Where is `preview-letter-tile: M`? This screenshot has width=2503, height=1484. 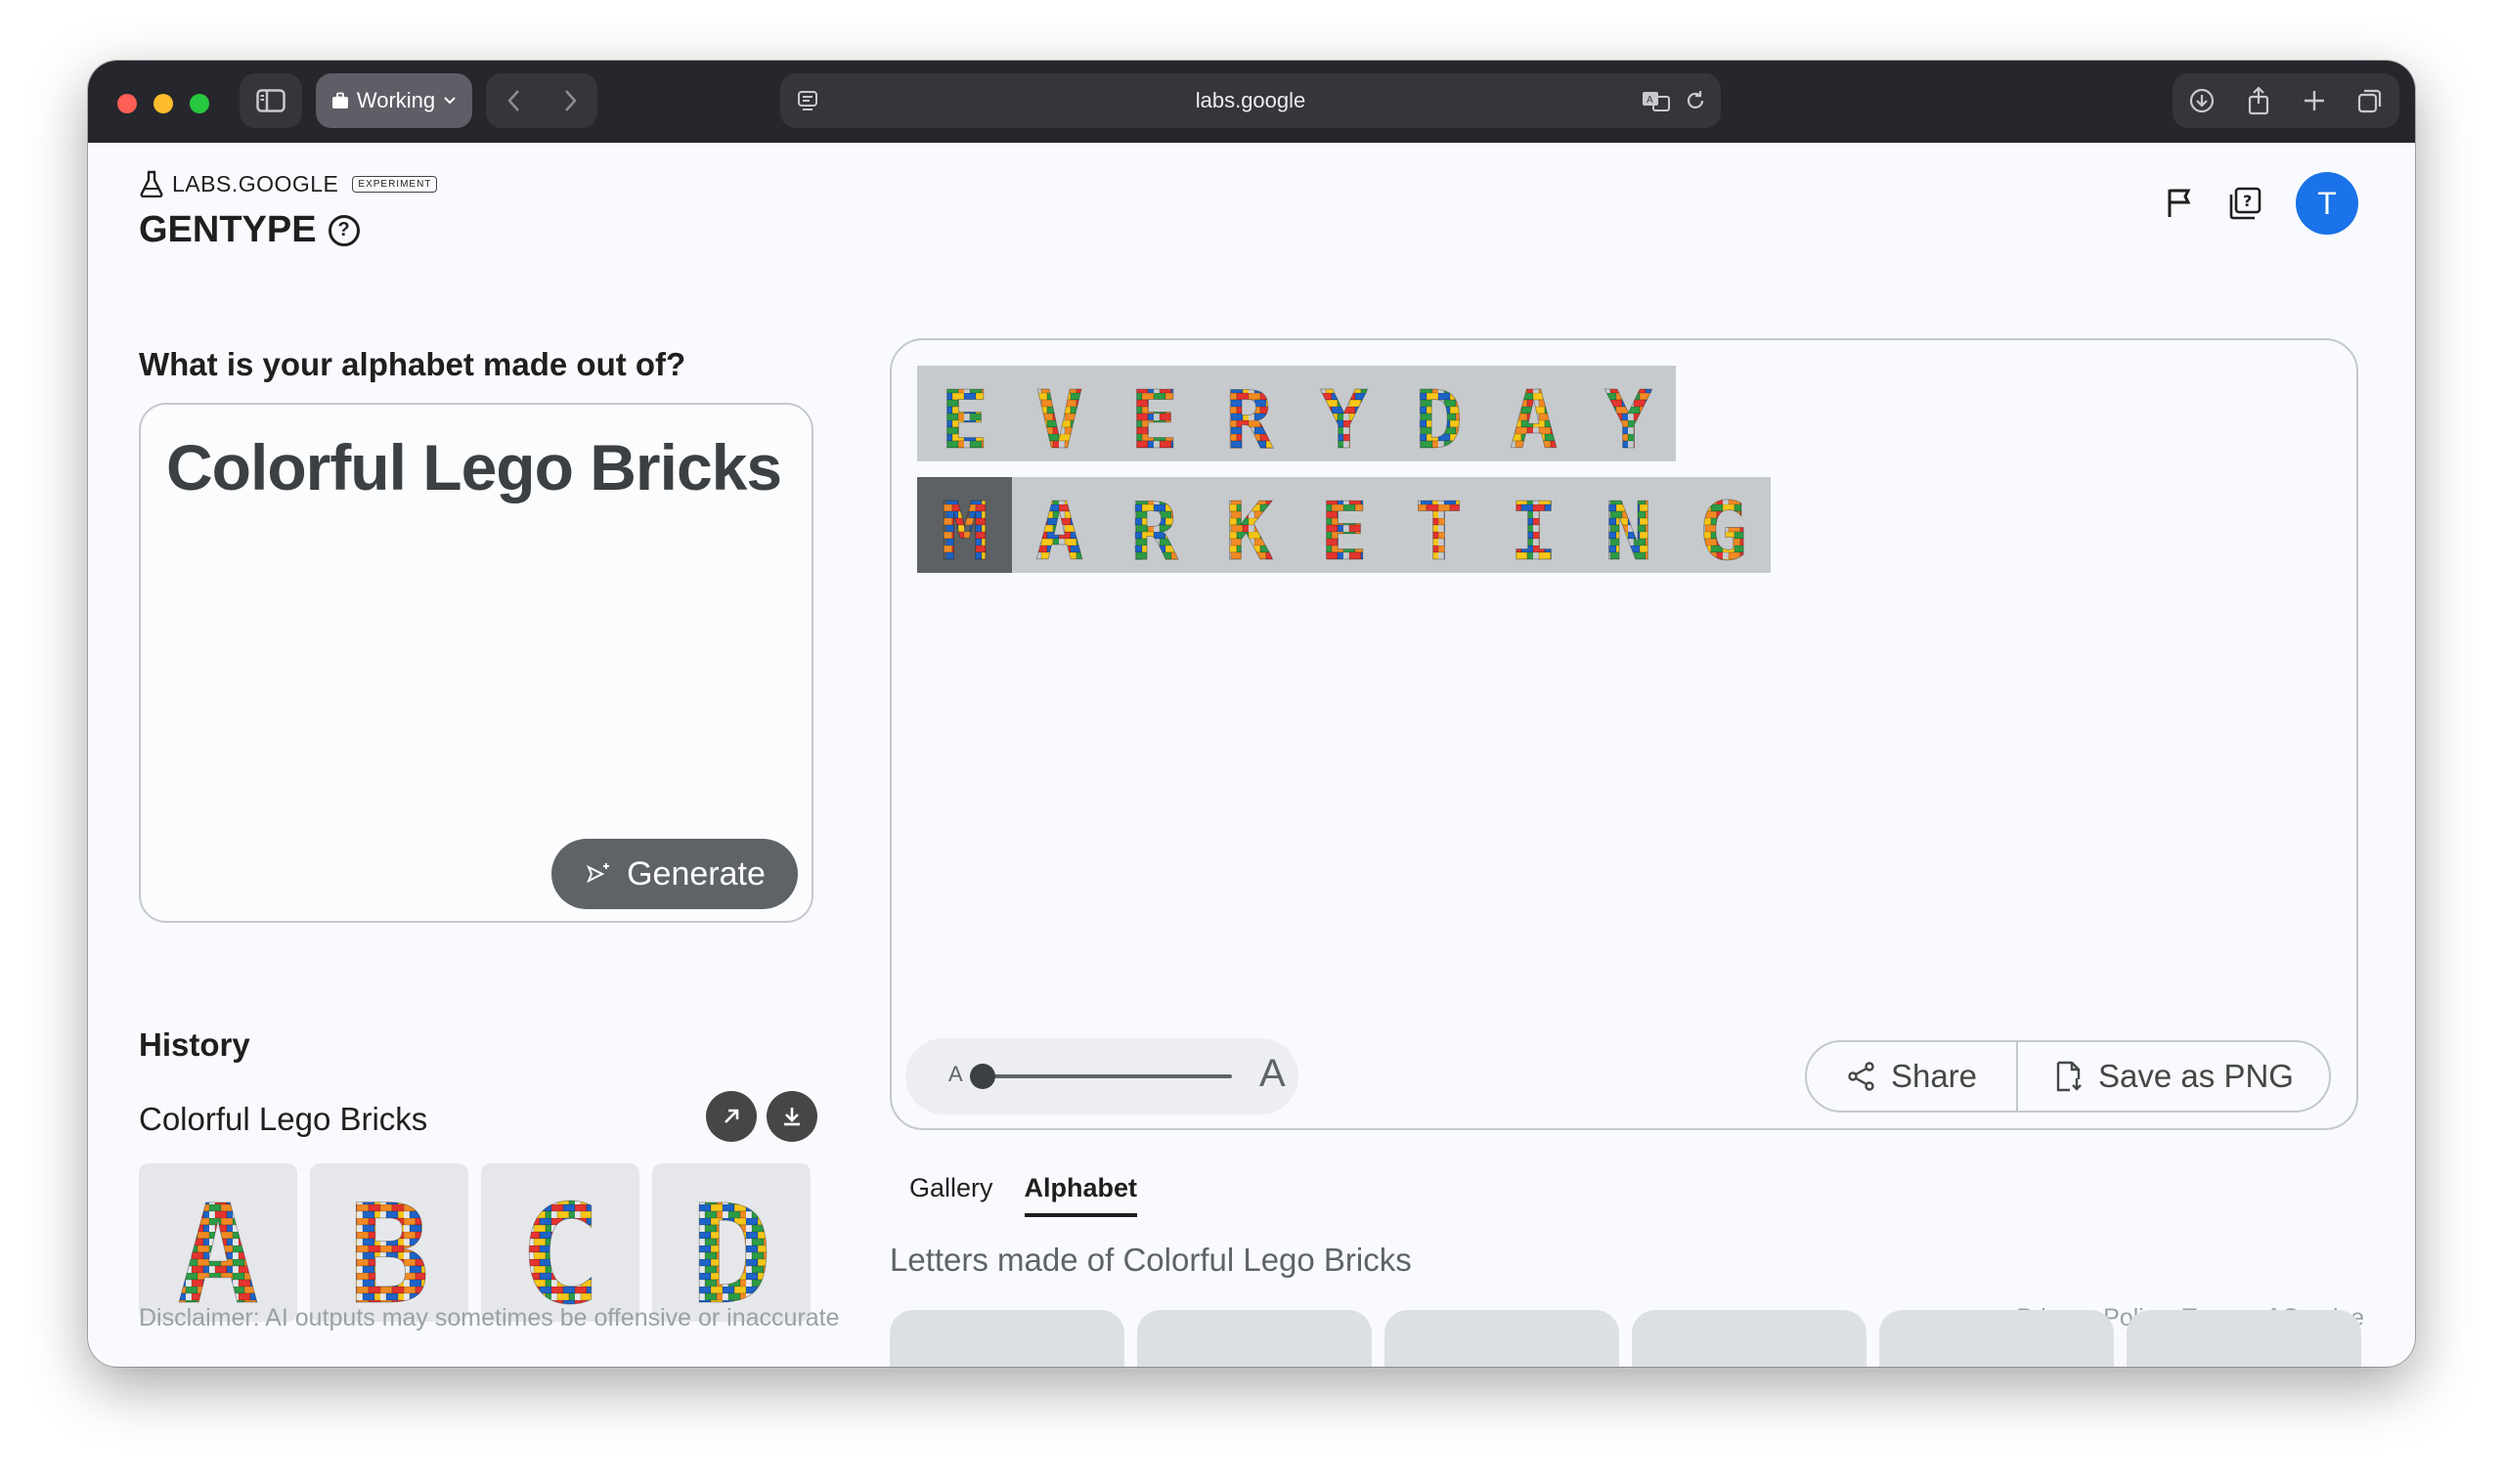
preview-letter-tile: M is located at coordinates (964, 525).